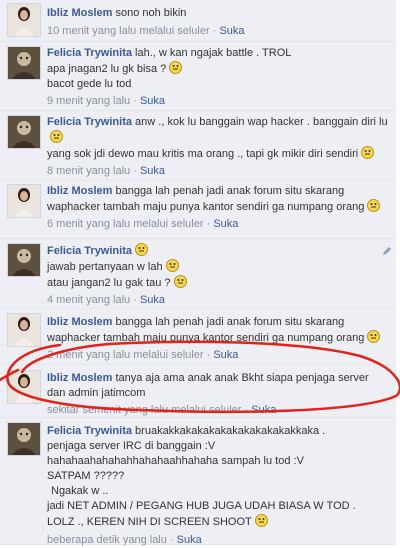 Image resolution: width=400 pixels, height=548 pixels. What do you see at coordinates (213, 53) in the screenshot?
I see `comment-text: lah., w kan ngajak battle . TROL` at bounding box center [213, 53].